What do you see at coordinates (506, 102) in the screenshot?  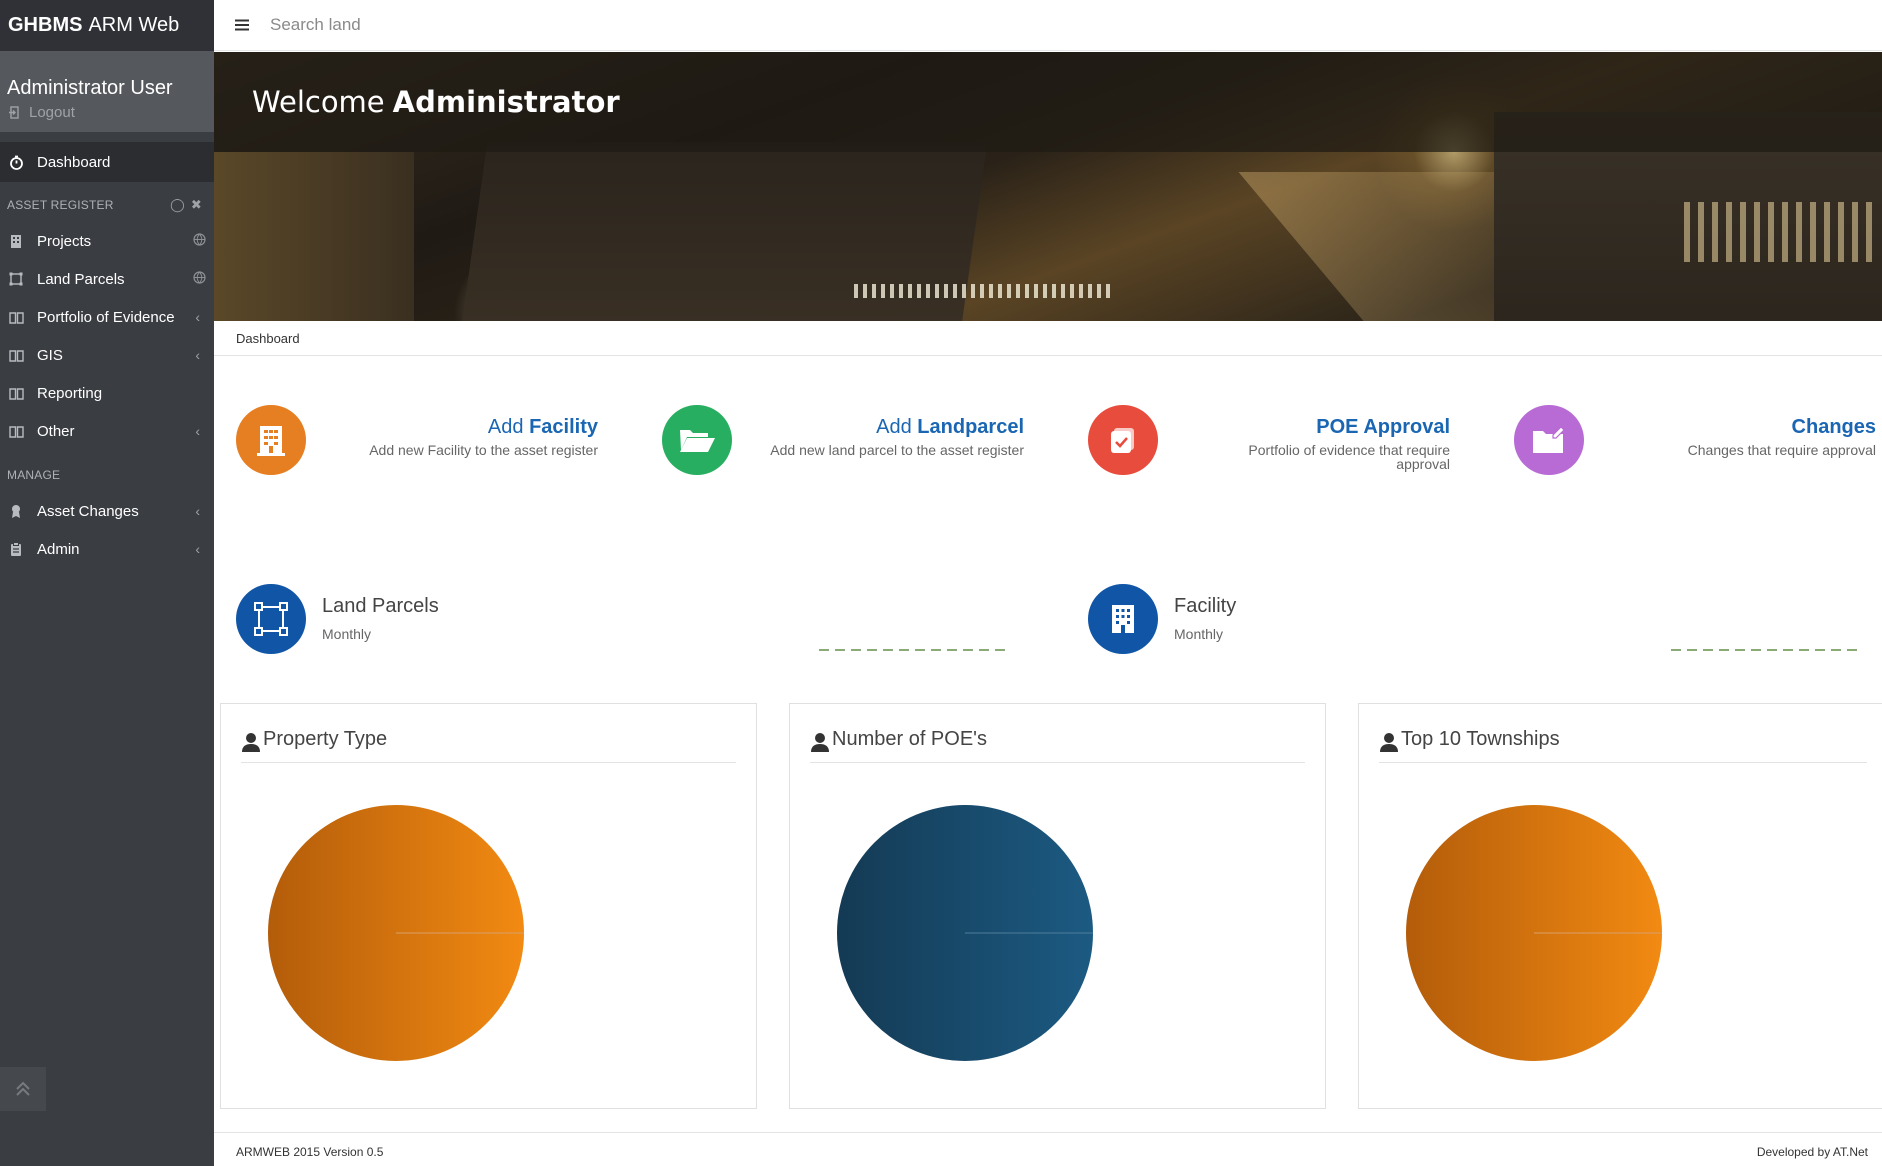 I see `welcome-user: Administrator` at bounding box center [506, 102].